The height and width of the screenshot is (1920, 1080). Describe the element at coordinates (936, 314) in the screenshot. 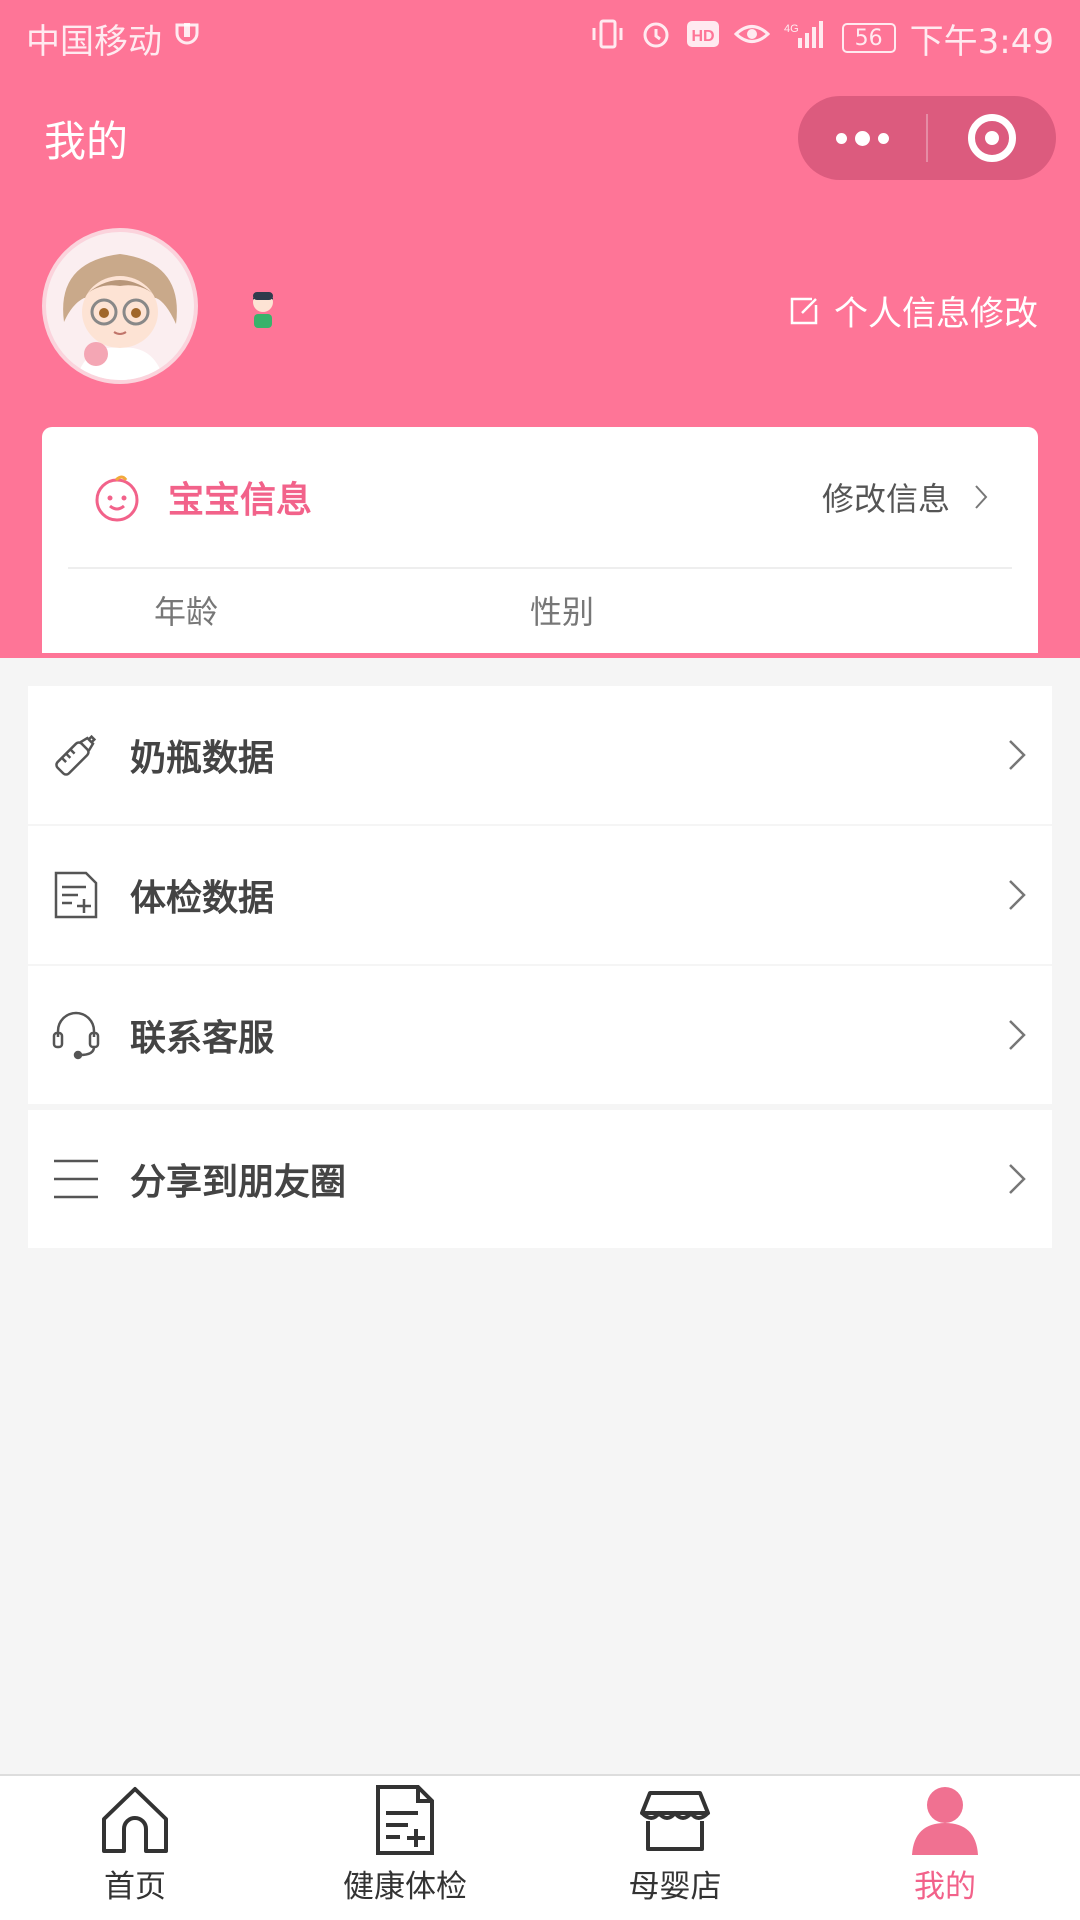

I see `edit-profile-label: 个人信息修改` at that location.